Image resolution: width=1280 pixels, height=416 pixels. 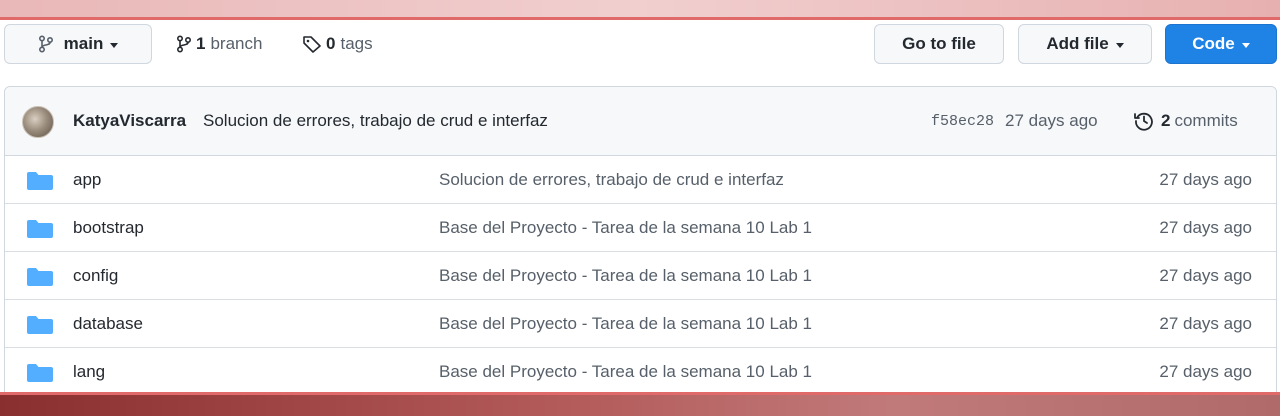 What do you see at coordinates (337, 44) in the screenshot?
I see `tags-link: 0 tags` at bounding box center [337, 44].